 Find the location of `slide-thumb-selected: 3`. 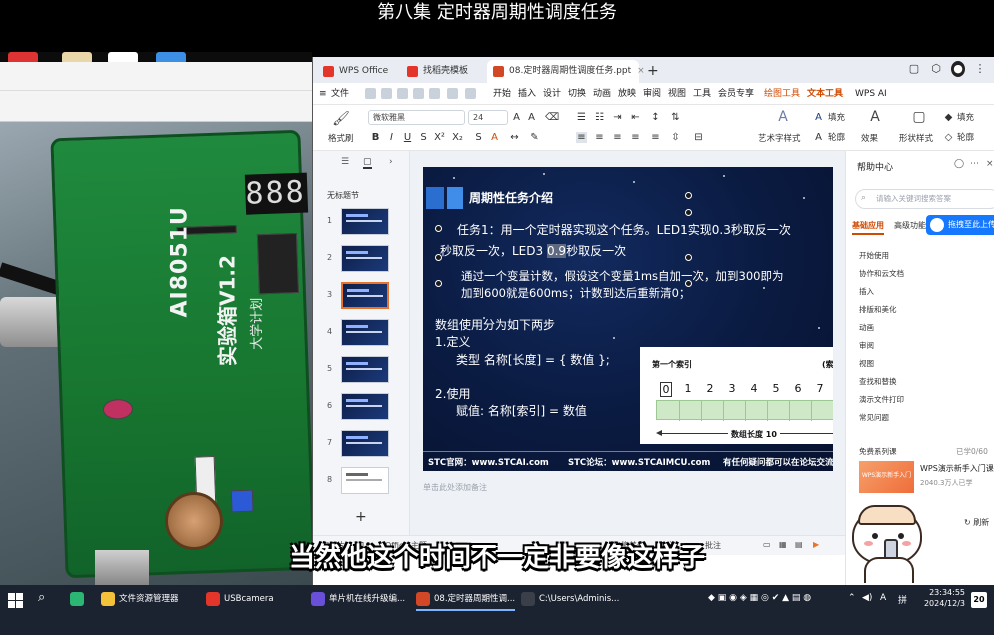

slide-thumb-selected: 3 is located at coordinates (361, 295).